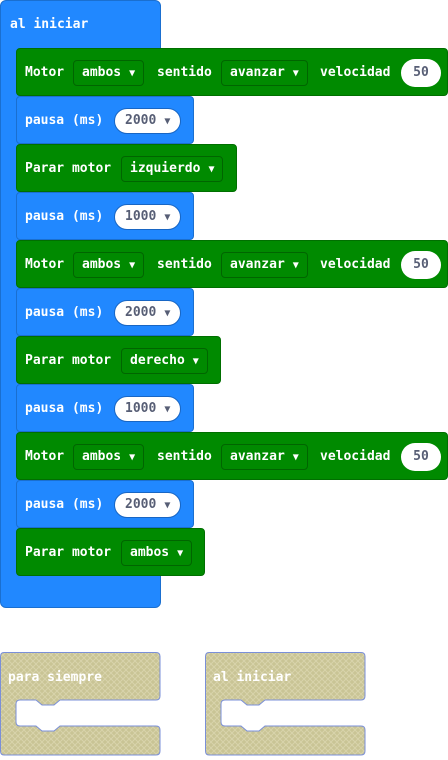  What do you see at coordinates (252, 677) in the screenshot?
I see `ghost-on-start-label: al iniciar` at bounding box center [252, 677].